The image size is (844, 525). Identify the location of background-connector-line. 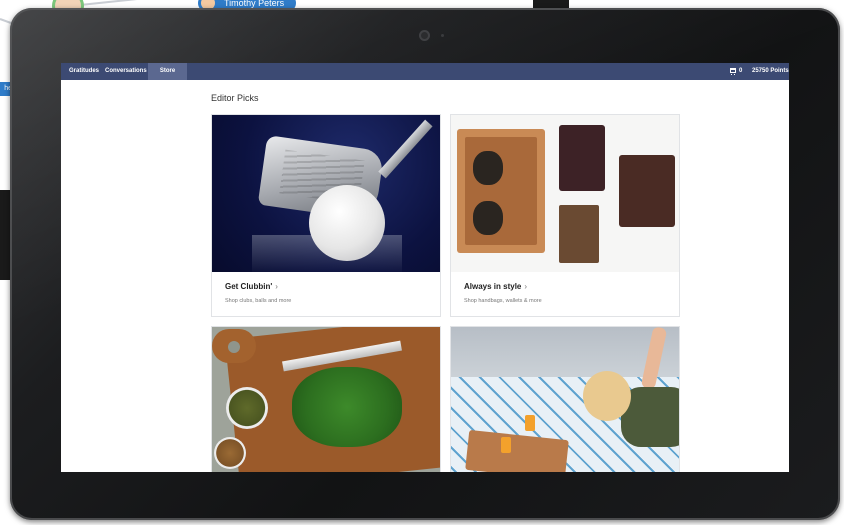
(139, 3).